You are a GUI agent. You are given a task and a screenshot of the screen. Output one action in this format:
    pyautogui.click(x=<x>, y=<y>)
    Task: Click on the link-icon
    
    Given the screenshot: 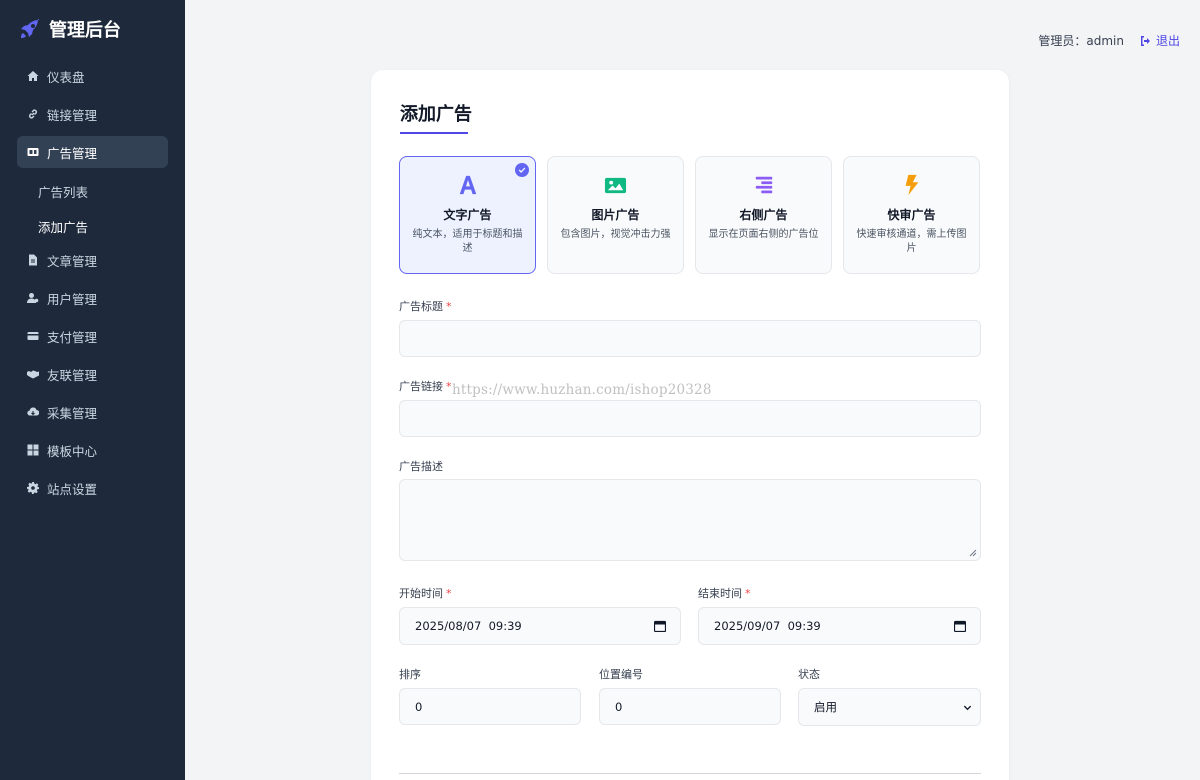 What is the action you would take?
    pyautogui.click(x=32, y=114)
    